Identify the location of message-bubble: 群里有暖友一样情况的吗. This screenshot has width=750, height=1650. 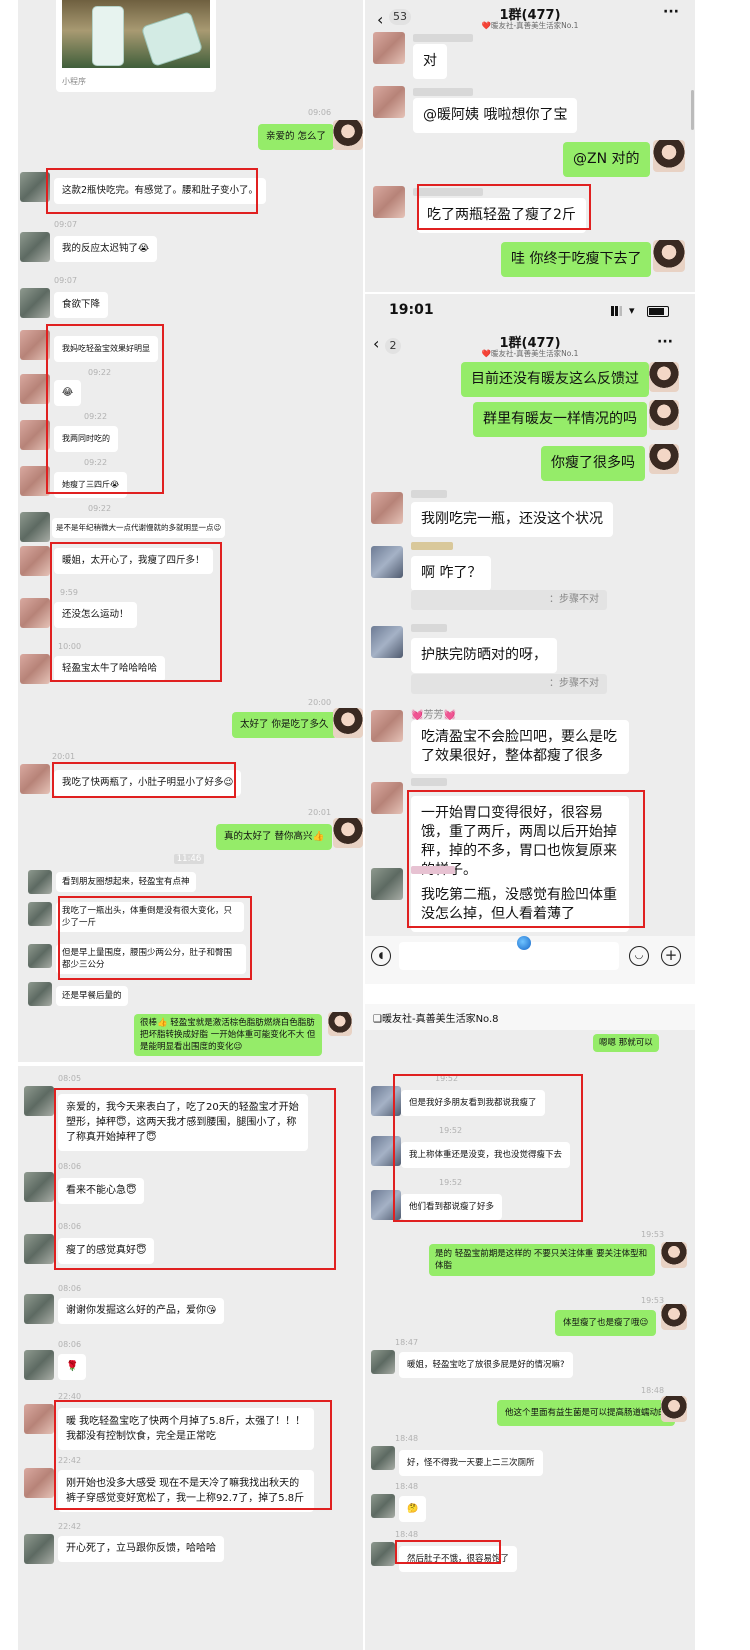
(560, 419).